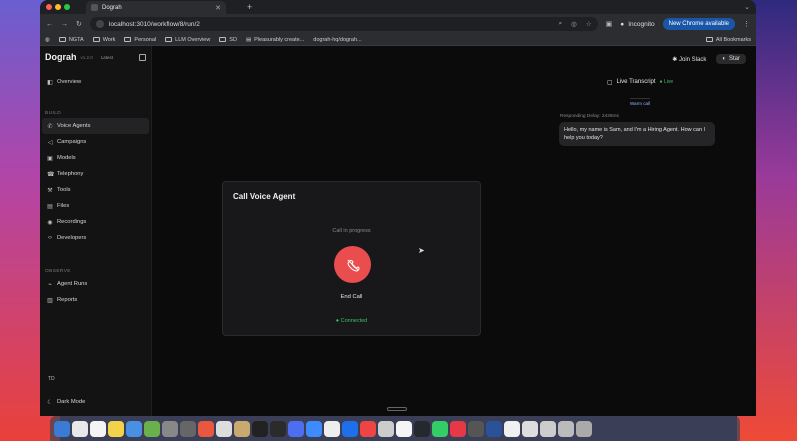 The height and width of the screenshot is (441, 797). I want to click on bookmark-item: NGTA, so click(71, 40).